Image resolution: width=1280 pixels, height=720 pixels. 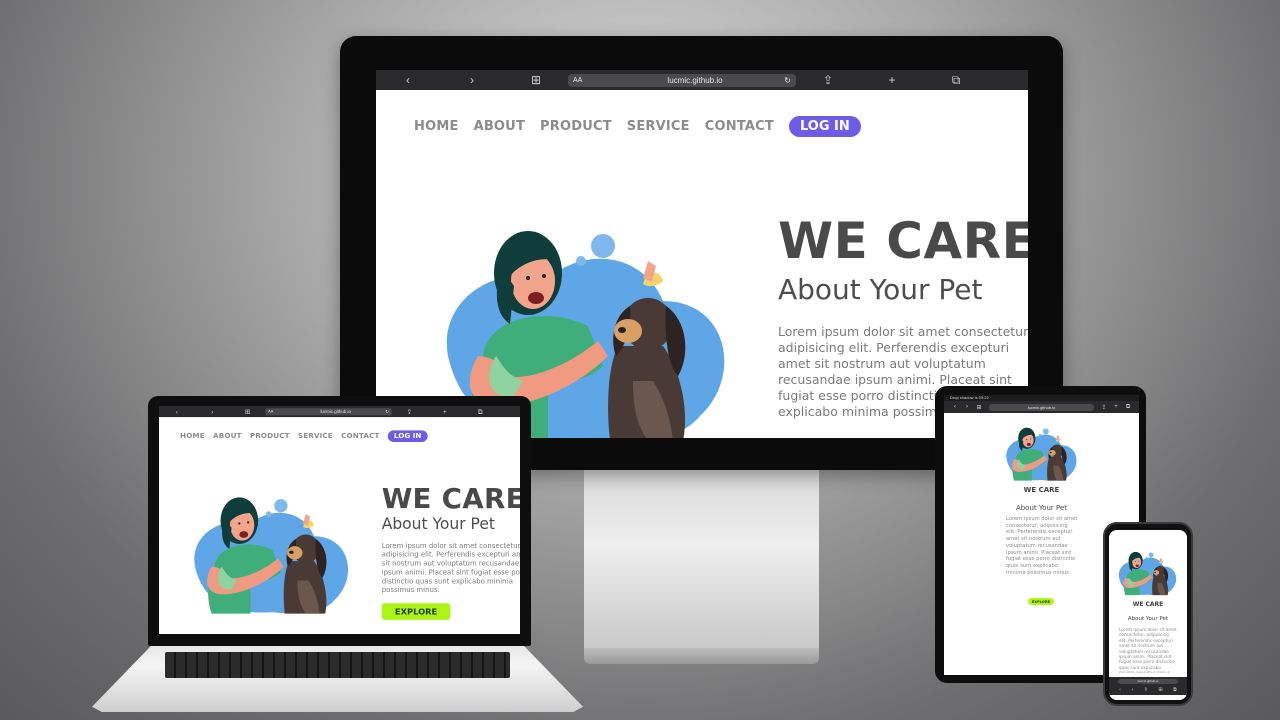 What do you see at coordinates (1175, 690) in the screenshot?
I see `phone-tabs-icon: ⧉` at bounding box center [1175, 690].